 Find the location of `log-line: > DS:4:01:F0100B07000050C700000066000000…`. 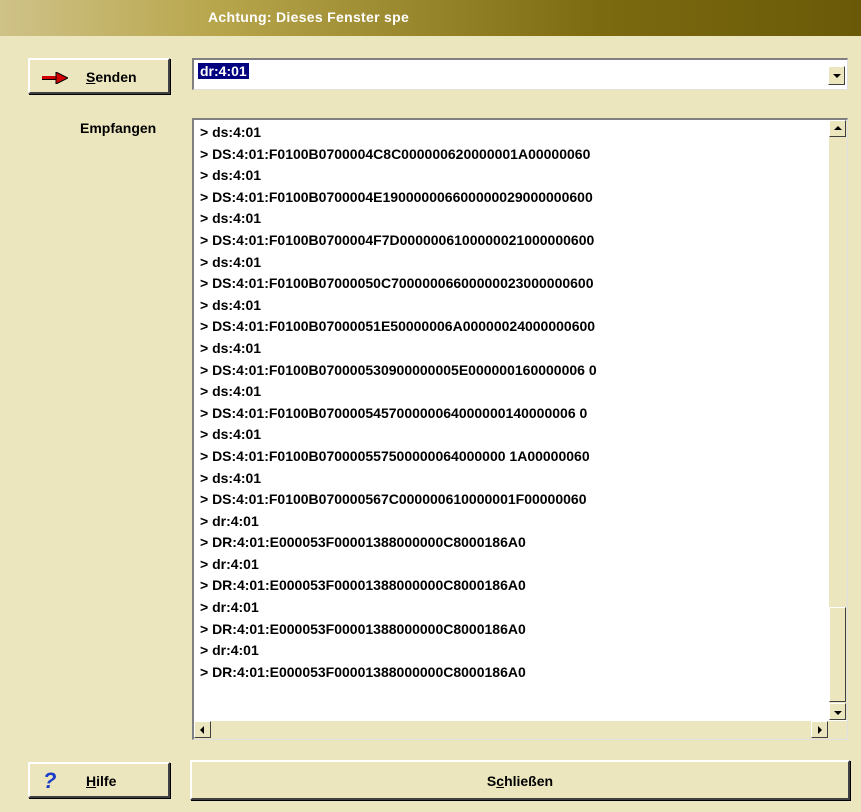

log-line: > DS:4:01:F0100B07000050C700000066000000… is located at coordinates (397, 283).